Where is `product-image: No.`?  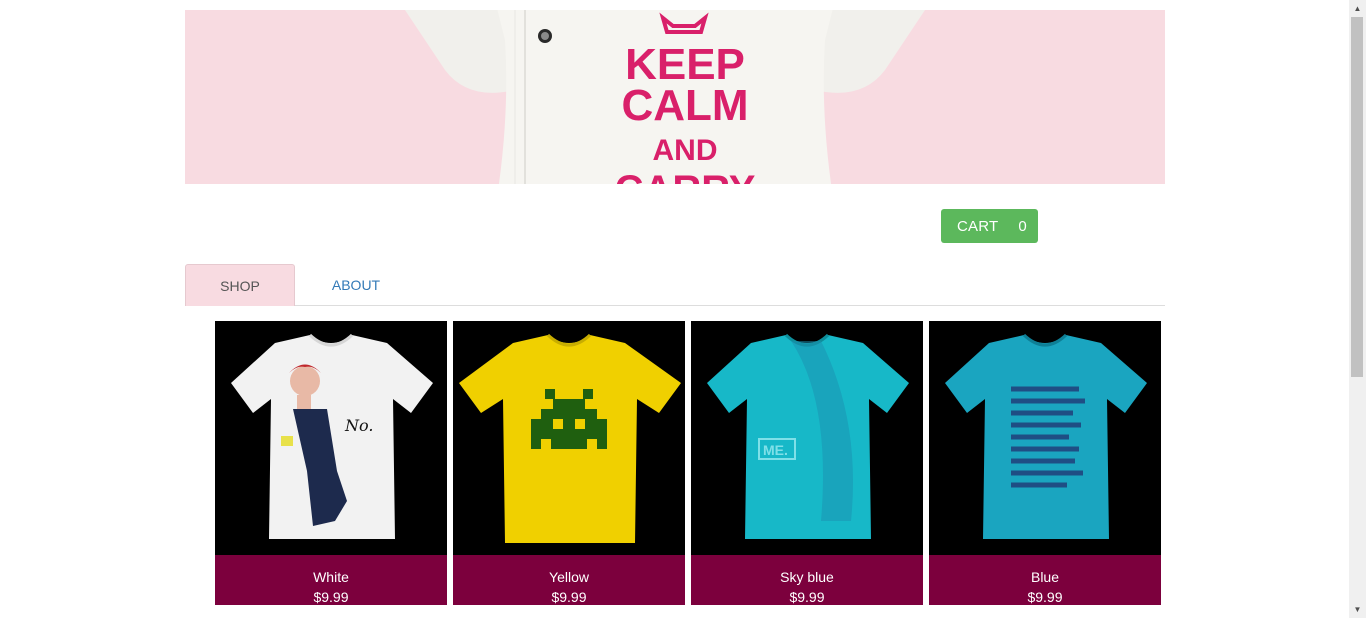 product-image: No. is located at coordinates (331, 438).